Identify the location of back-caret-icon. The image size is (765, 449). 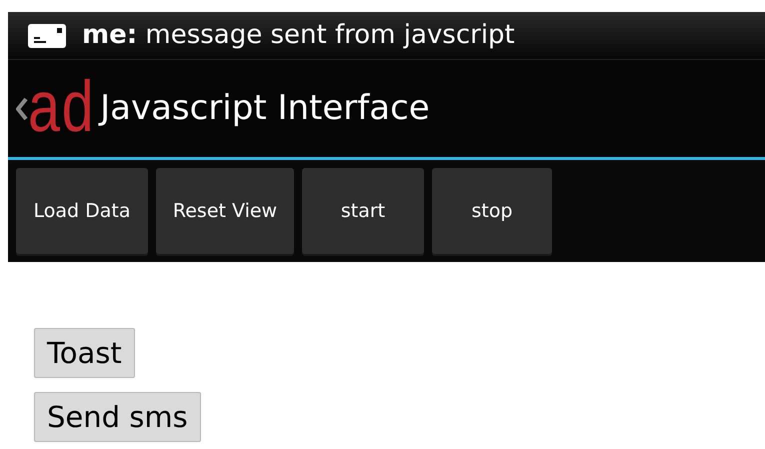
(22, 109).